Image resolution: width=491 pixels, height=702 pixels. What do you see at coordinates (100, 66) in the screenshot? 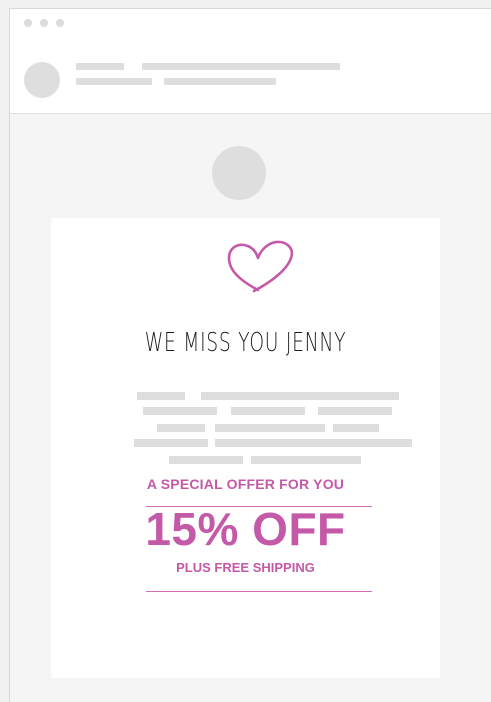
I see `sender-name-placeholder` at bounding box center [100, 66].